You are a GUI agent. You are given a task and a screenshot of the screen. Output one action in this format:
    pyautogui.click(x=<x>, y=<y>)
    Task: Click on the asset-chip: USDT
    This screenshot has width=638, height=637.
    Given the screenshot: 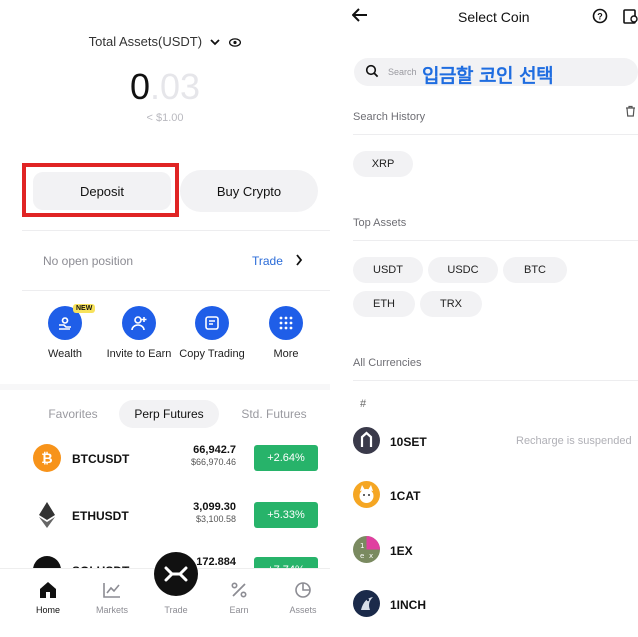 What is the action you would take?
    pyautogui.click(x=388, y=270)
    